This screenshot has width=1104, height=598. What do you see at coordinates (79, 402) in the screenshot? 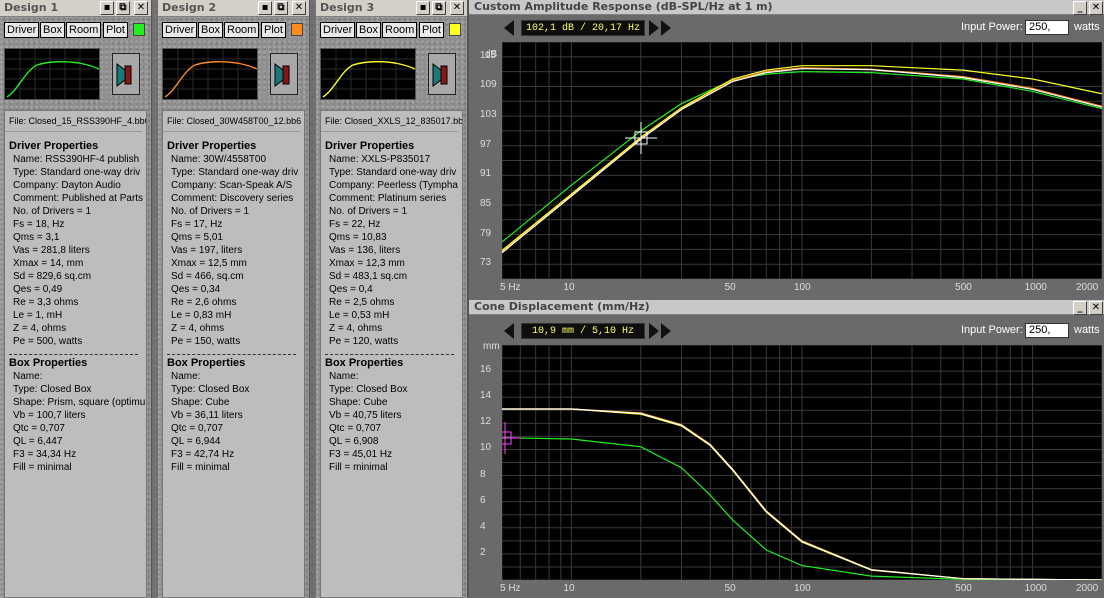
I see `box-property: Shape: Prism, square (optimu` at bounding box center [79, 402].